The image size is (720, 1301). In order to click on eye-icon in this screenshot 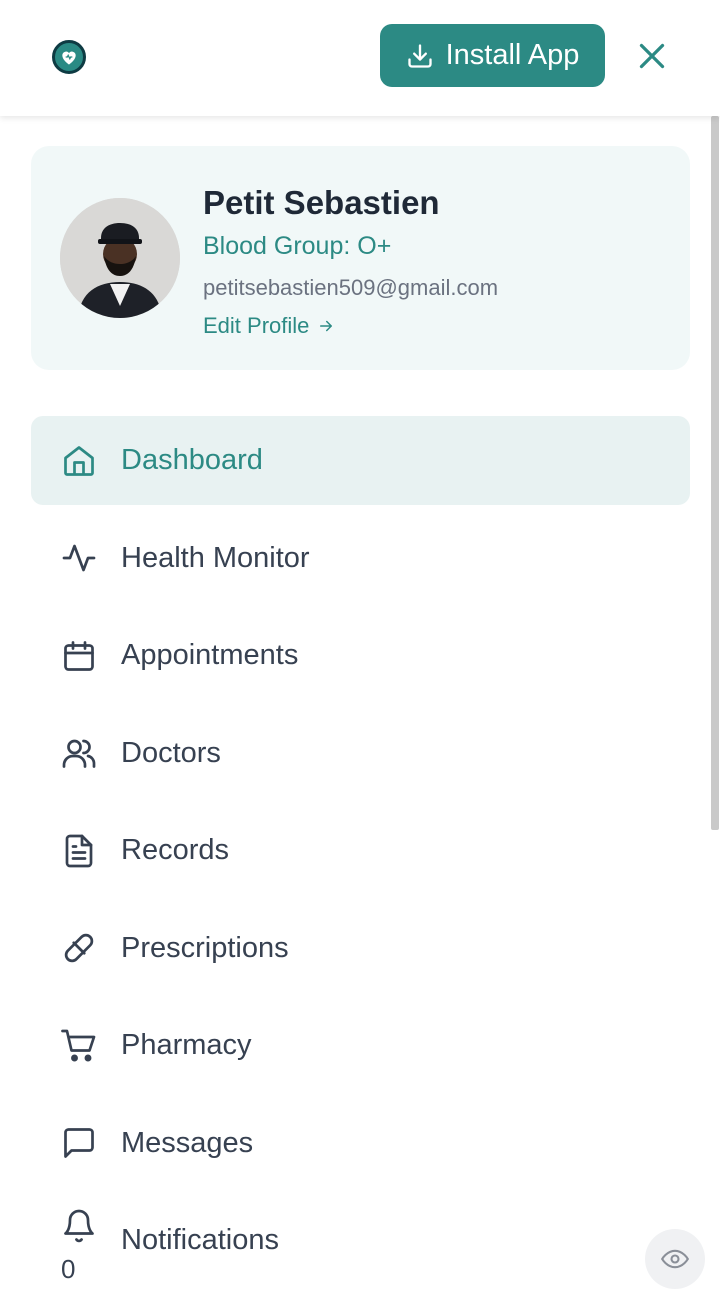, I will do `click(675, 1259)`.